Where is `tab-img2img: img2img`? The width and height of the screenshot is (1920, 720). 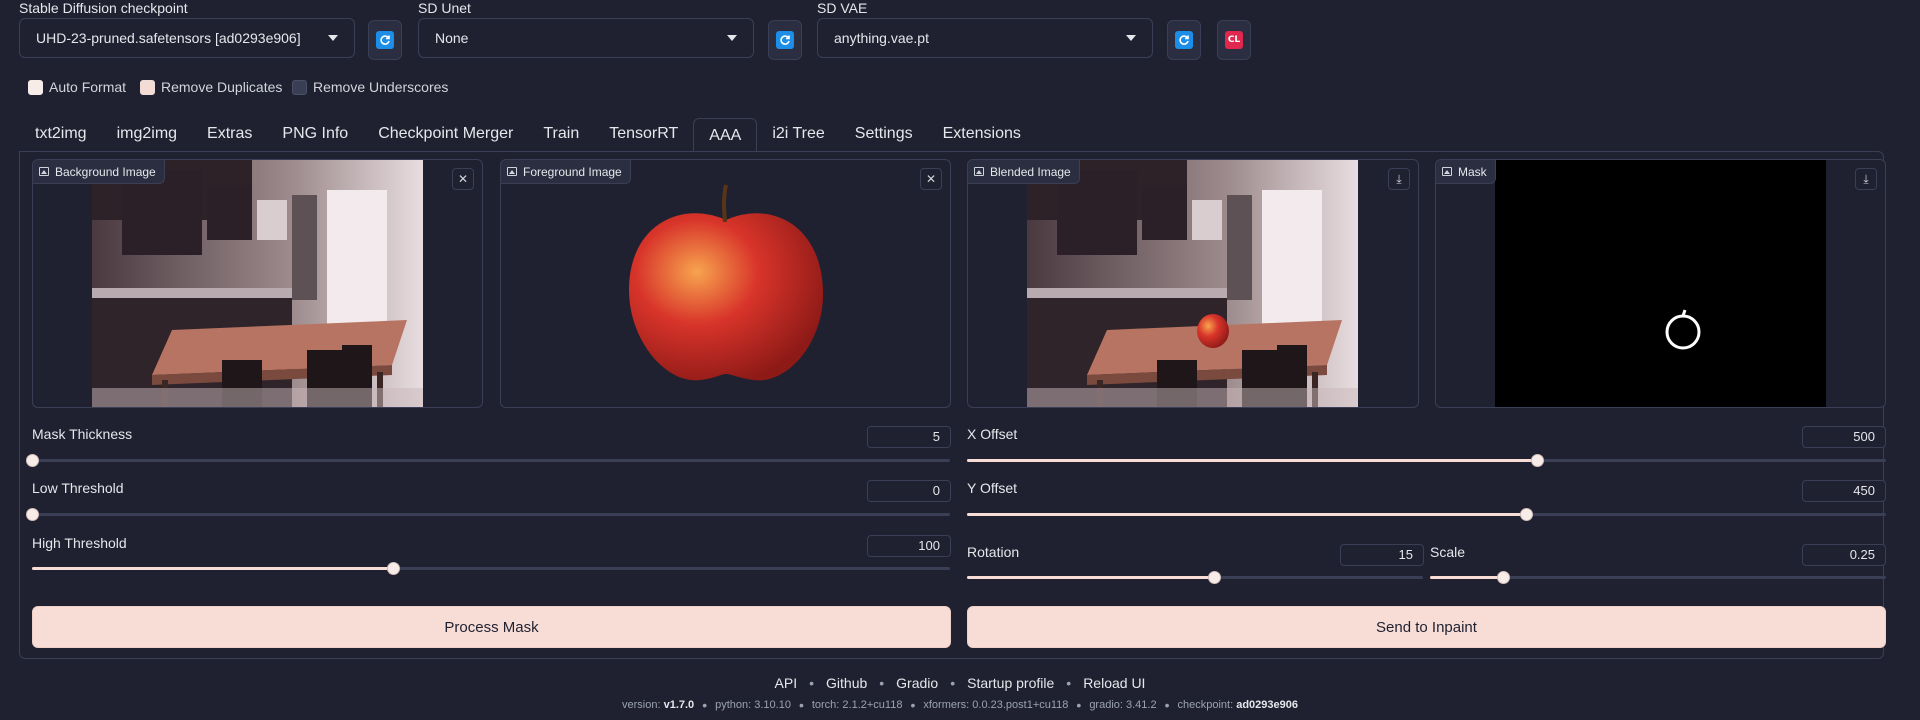 tab-img2img: img2img is located at coordinates (147, 134).